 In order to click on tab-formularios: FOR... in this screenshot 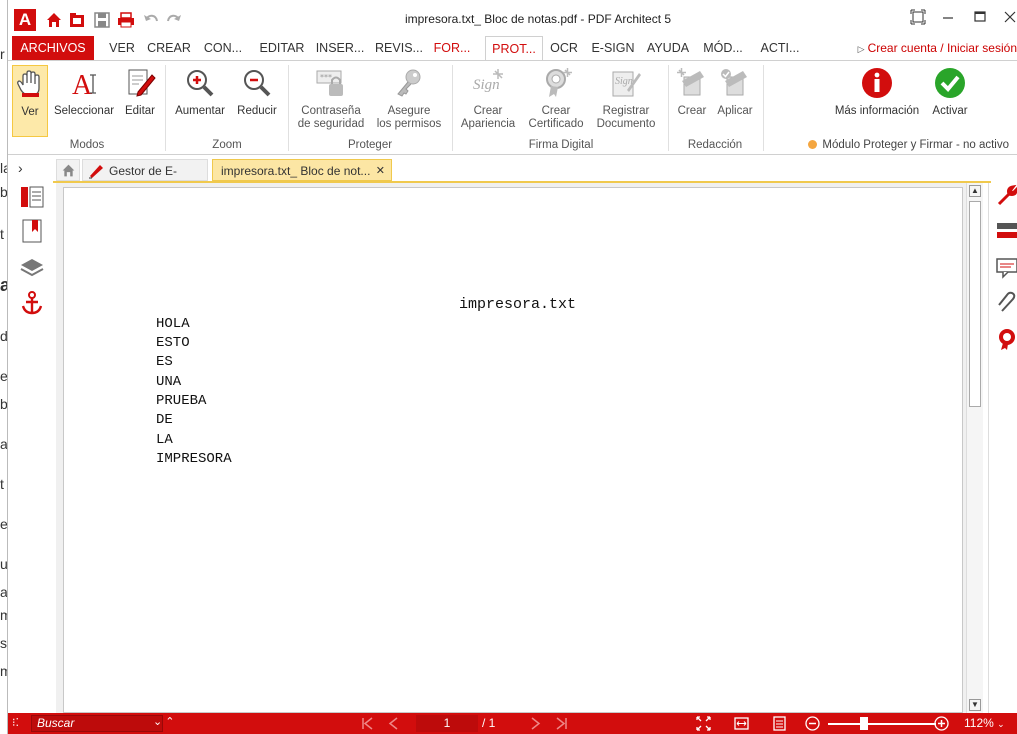, I will do `click(452, 48)`.